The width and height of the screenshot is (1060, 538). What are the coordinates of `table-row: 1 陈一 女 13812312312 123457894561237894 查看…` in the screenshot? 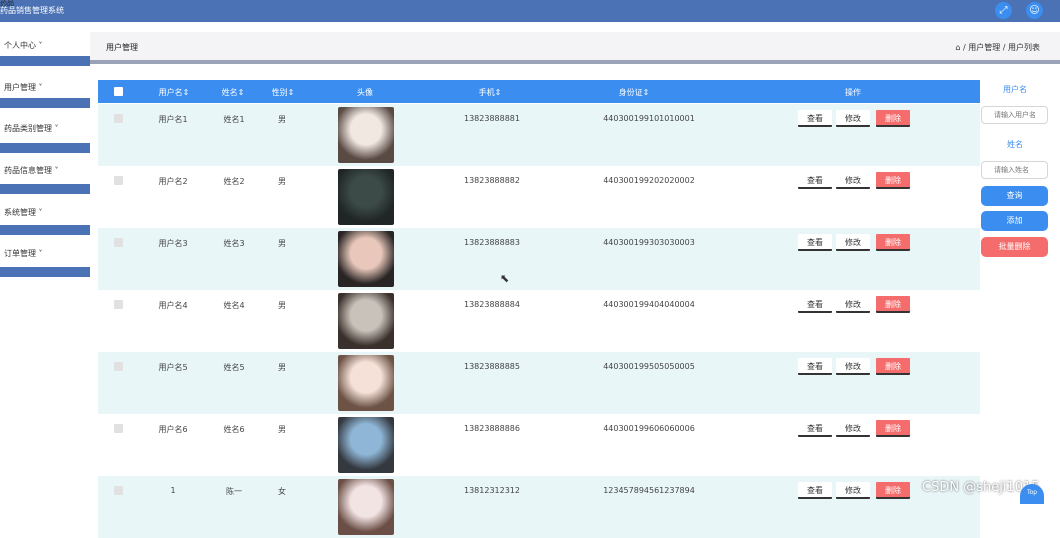 It's located at (539, 507).